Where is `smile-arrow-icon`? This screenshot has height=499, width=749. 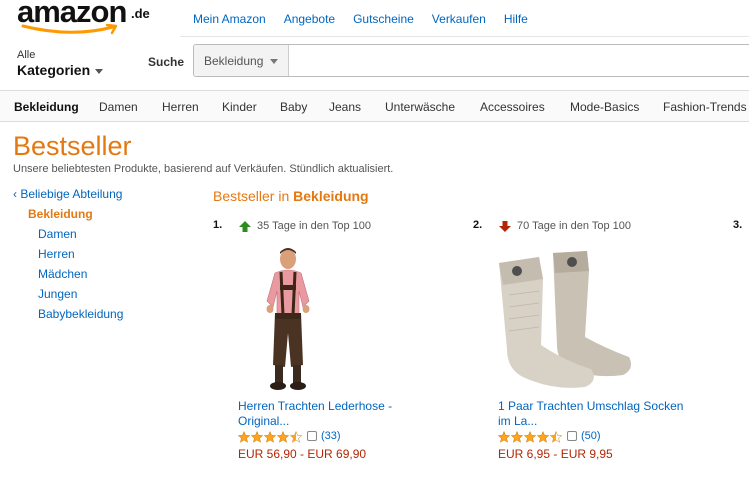
smile-arrow-icon is located at coordinates (69, 29).